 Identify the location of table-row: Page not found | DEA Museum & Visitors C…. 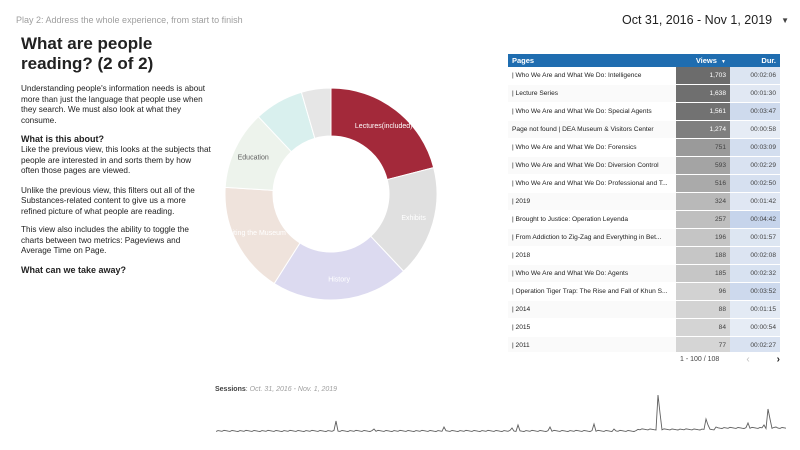
(644, 130).